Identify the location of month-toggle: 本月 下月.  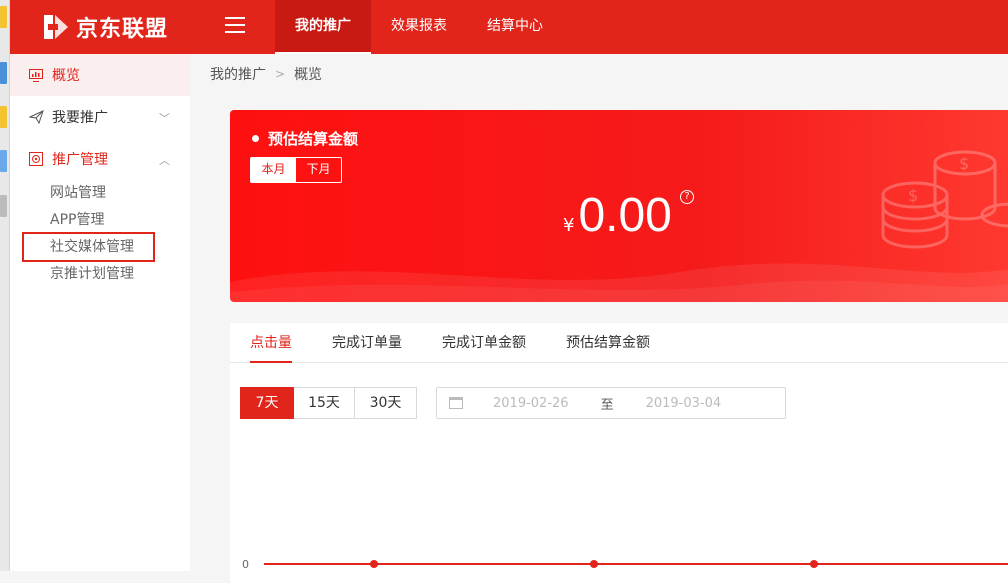
(296, 170).